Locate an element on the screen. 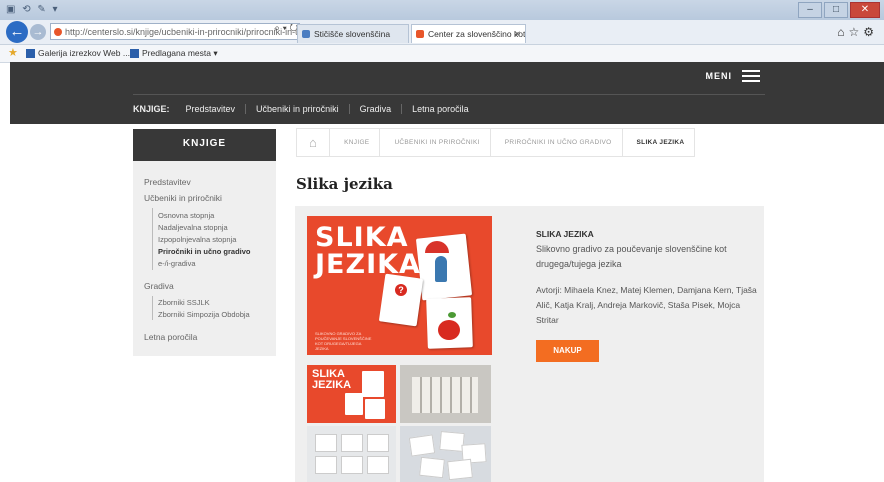  thumbnail-spread-cards is located at coordinates (445, 454).